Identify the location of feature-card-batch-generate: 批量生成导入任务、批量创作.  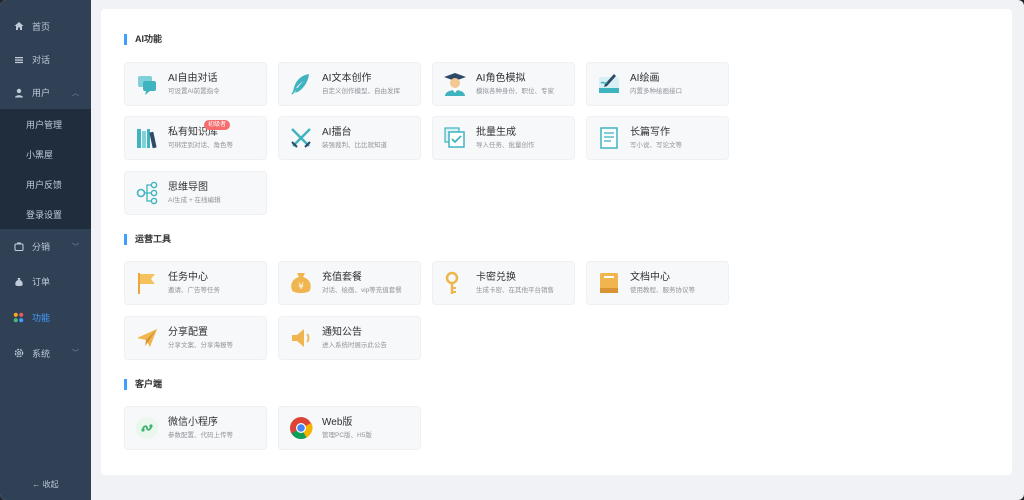
(503, 138).